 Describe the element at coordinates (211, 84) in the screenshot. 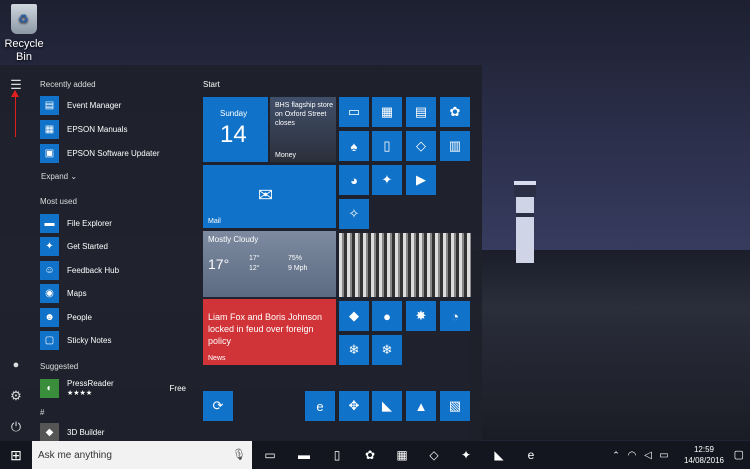

I see `tiles-header: Start` at that location.